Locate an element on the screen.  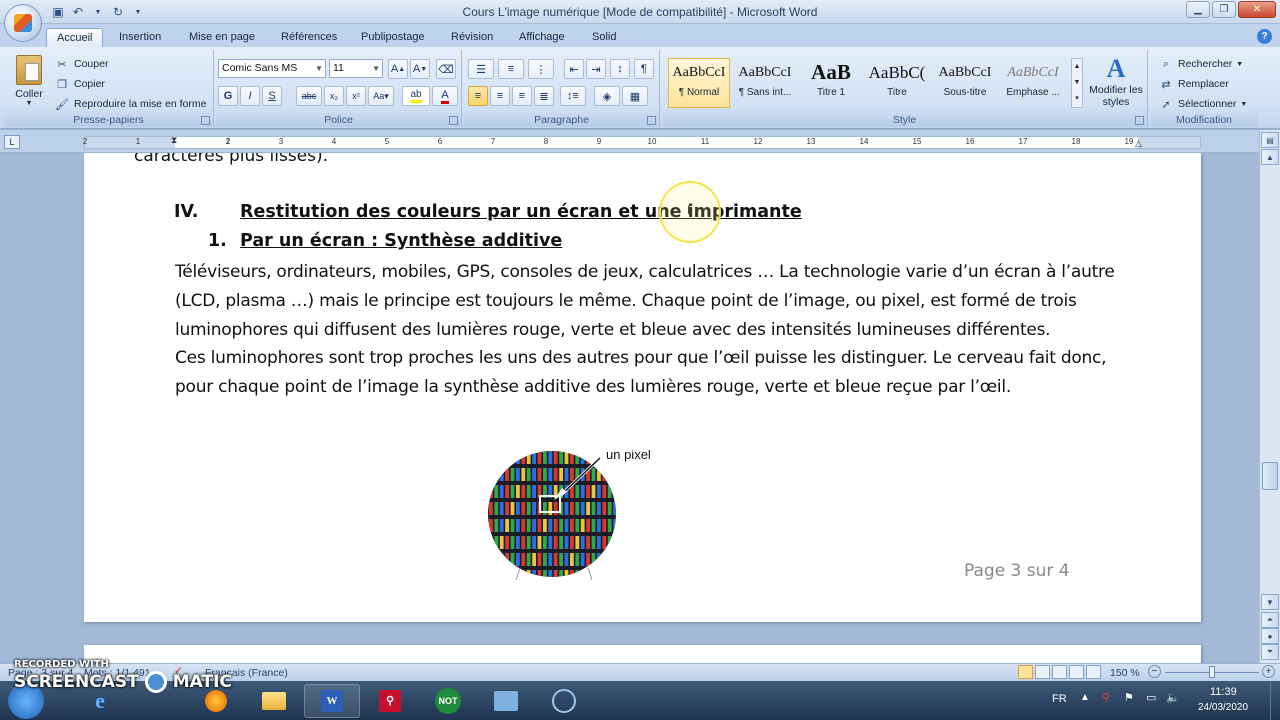
network-tray-icon: ▭ is located at coordinates (1151, 697).